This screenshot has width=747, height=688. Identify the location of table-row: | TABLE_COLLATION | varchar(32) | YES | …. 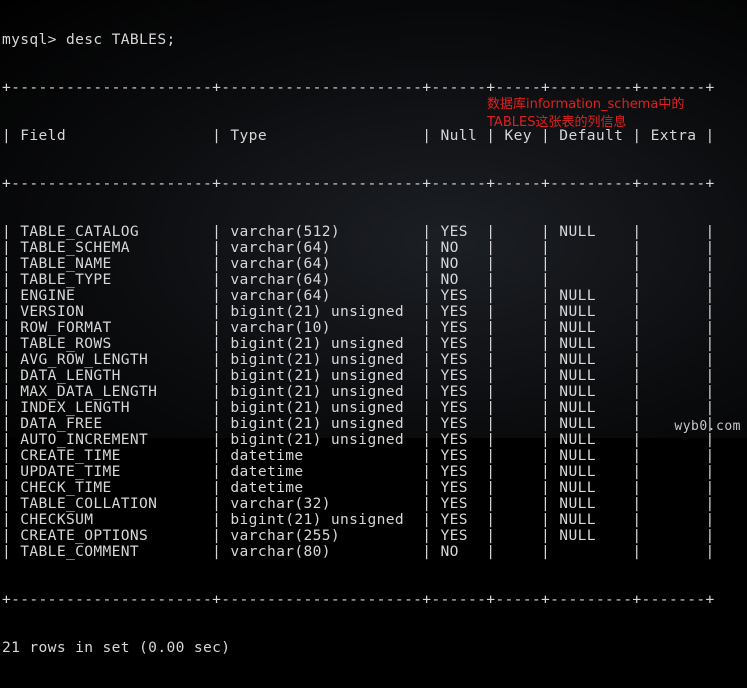
(358, 503).